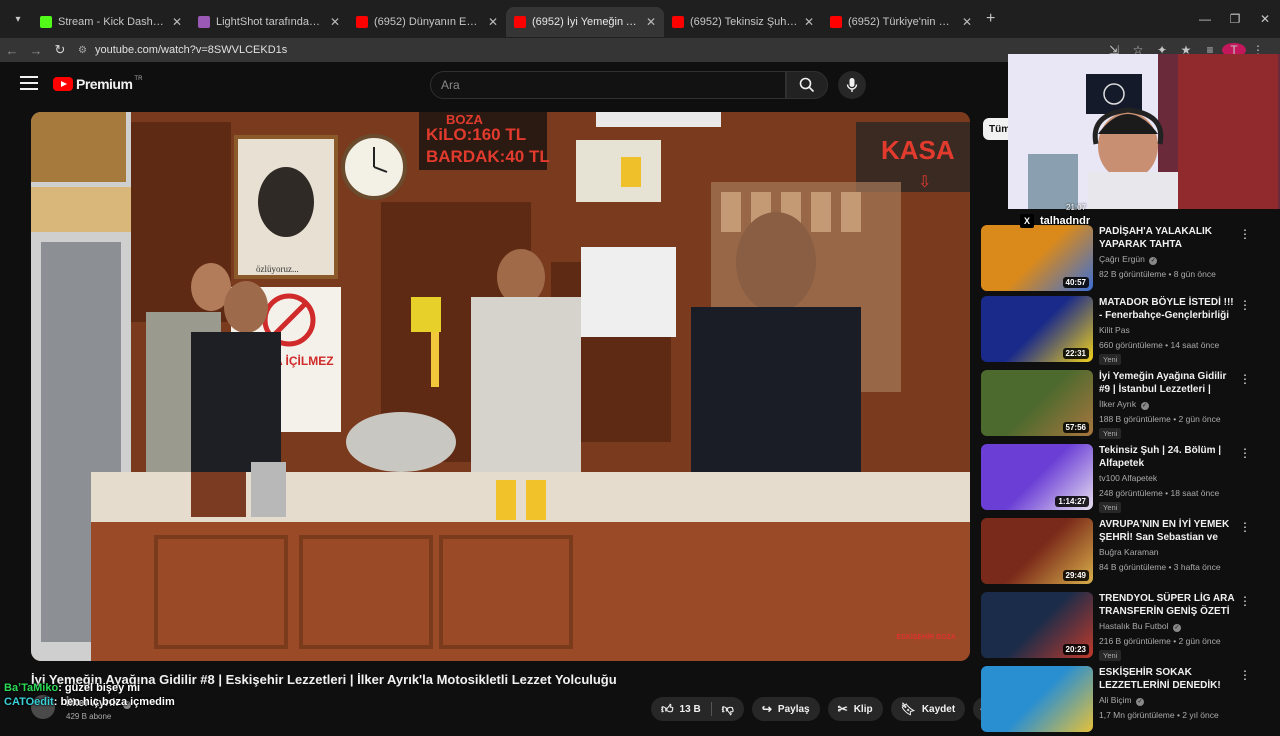  I want to click on url-text: youtube.com/watch?v=8SWVLCEKD1s, so click(191, 50).